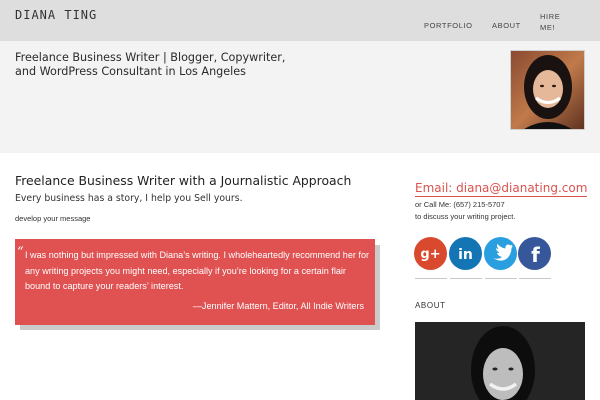 Image resolution: width=600 pixels, height=400 pixels. What do you see at coordinates (52, 218) in the screenshot?
I see `develop-message-link: develop your message` at bounding box center [52, 218].